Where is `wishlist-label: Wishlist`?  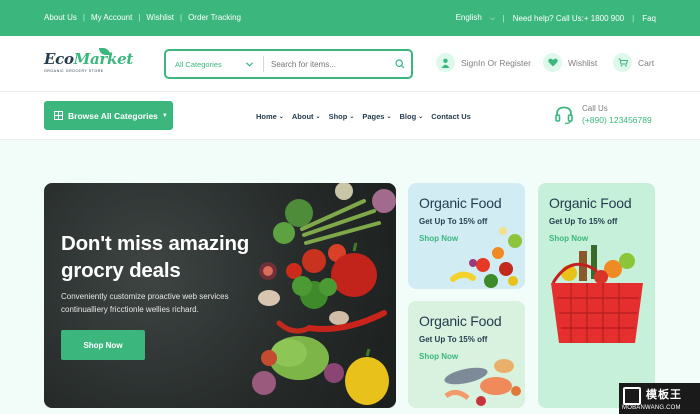
wishlist-label: Wishlist is located at coordinates (583, 62).